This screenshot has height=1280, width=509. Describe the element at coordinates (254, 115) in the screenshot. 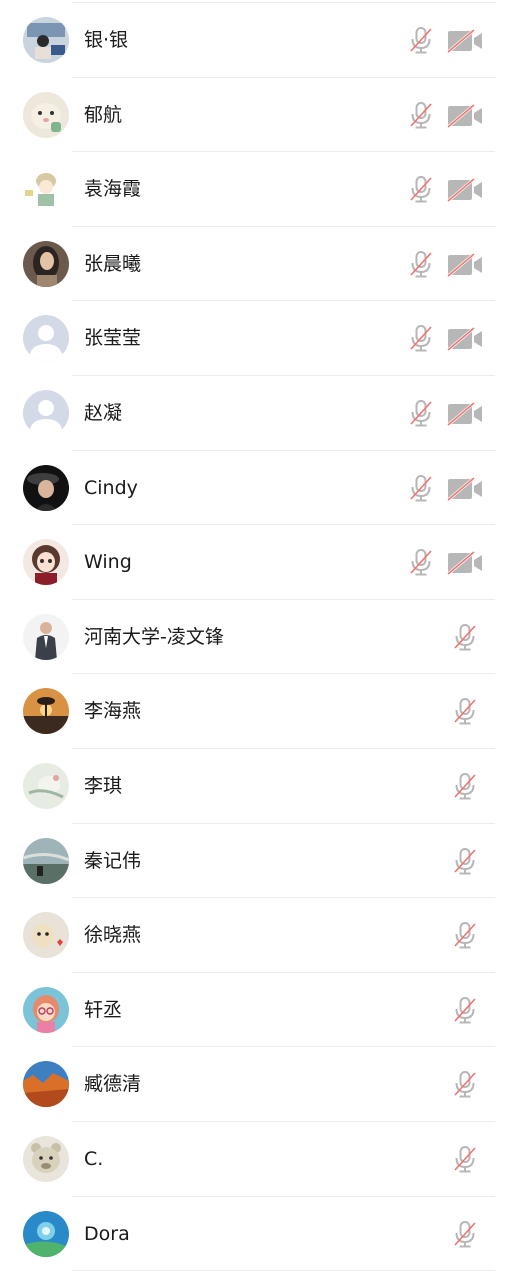

I see `participant-row: 郁航` at that location.